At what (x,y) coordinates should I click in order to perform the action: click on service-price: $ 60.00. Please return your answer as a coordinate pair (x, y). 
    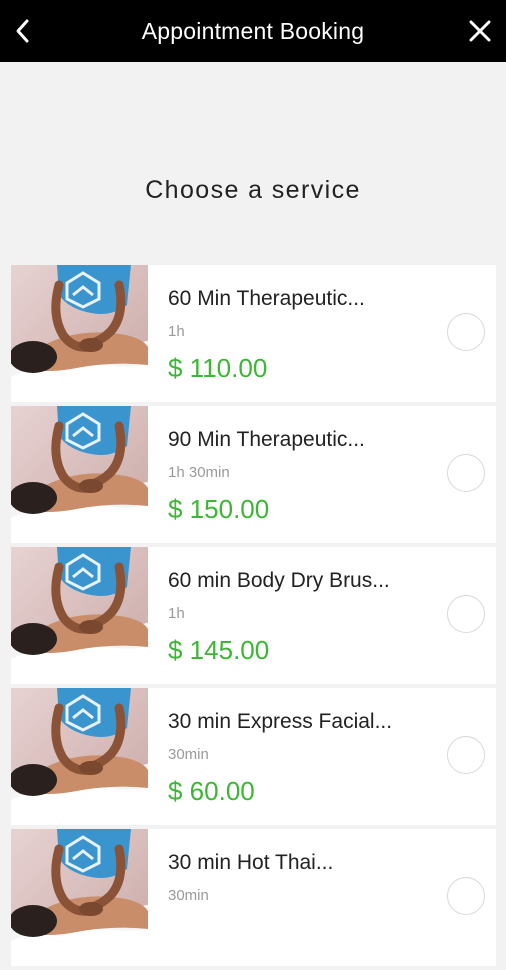
    Looking at the image, I should click on (211, 791).